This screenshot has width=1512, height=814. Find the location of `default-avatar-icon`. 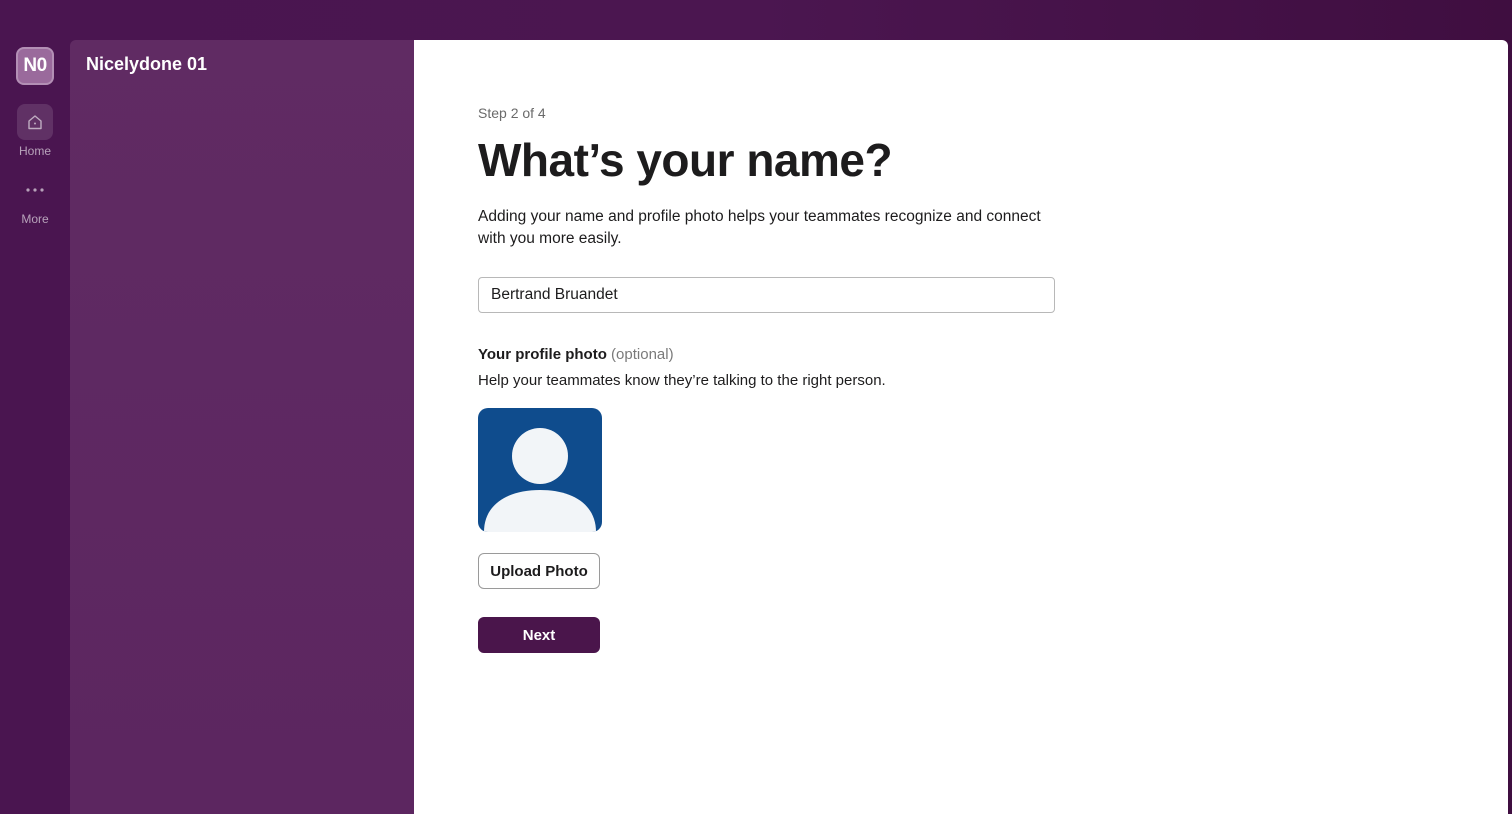

default-avatar-icon is located at coordinates (540, 480).